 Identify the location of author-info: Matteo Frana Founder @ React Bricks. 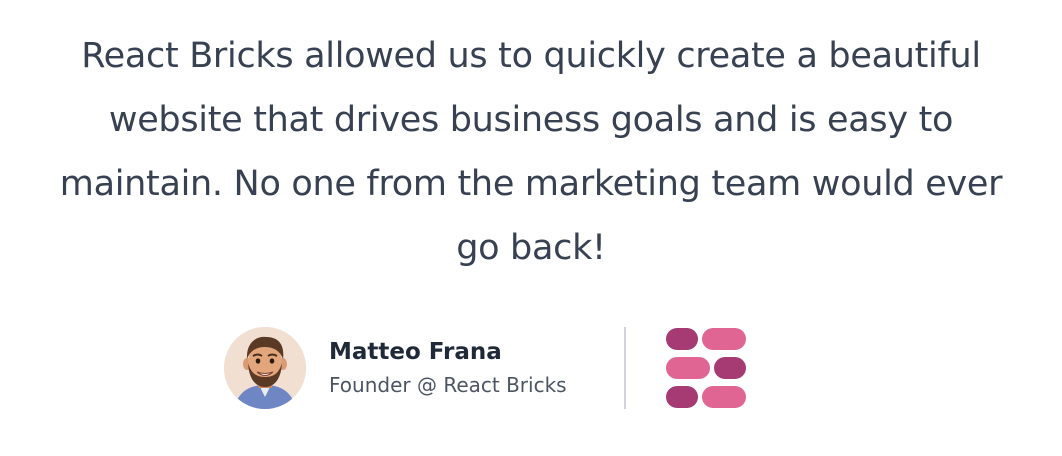
(448, 368).